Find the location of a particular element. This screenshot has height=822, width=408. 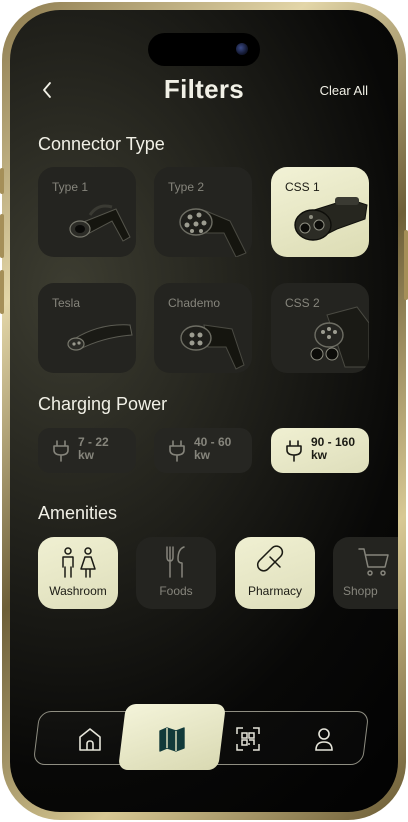

volume-down-button is located at coordinates (2, 292).